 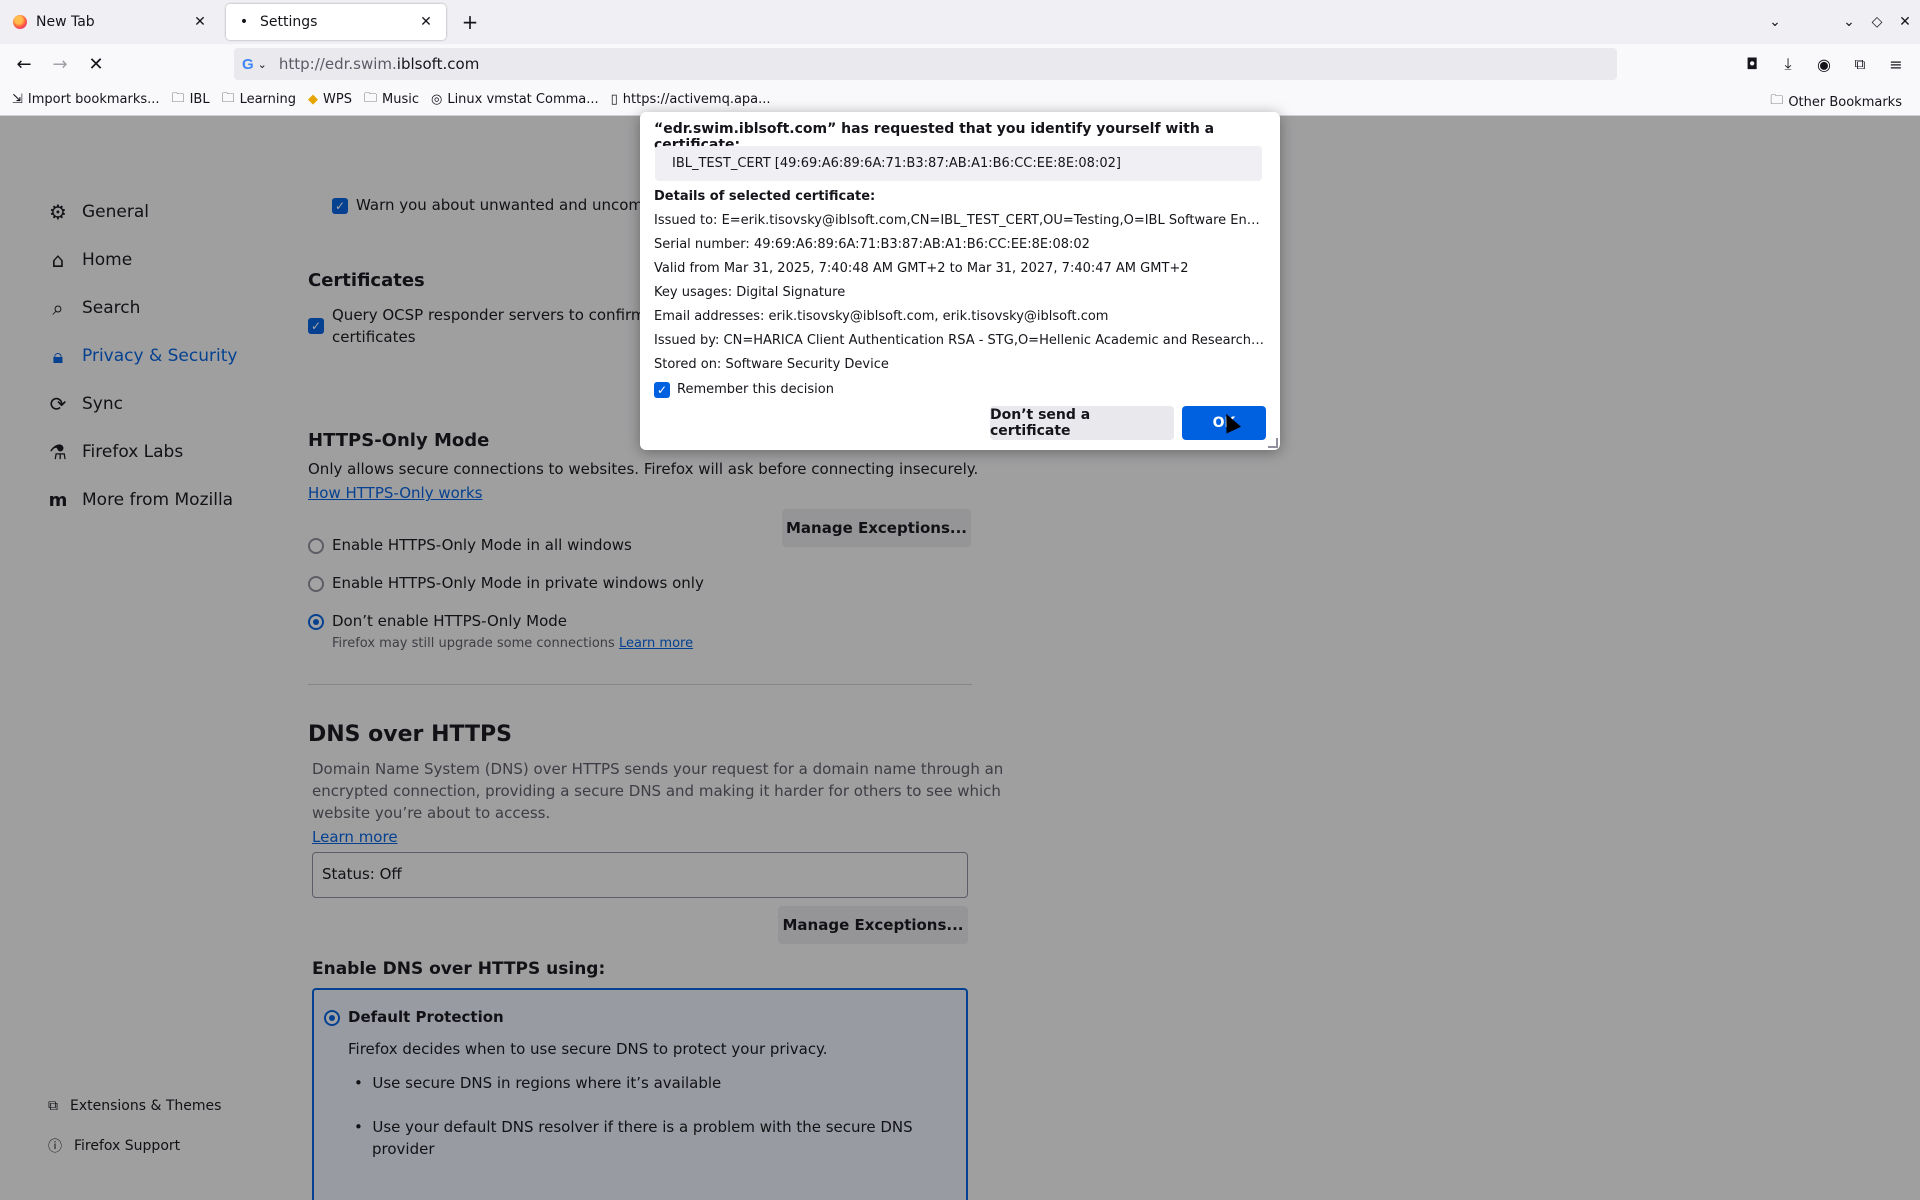 I want to click on tab-label: New Tab, so click(x=65, y=22).